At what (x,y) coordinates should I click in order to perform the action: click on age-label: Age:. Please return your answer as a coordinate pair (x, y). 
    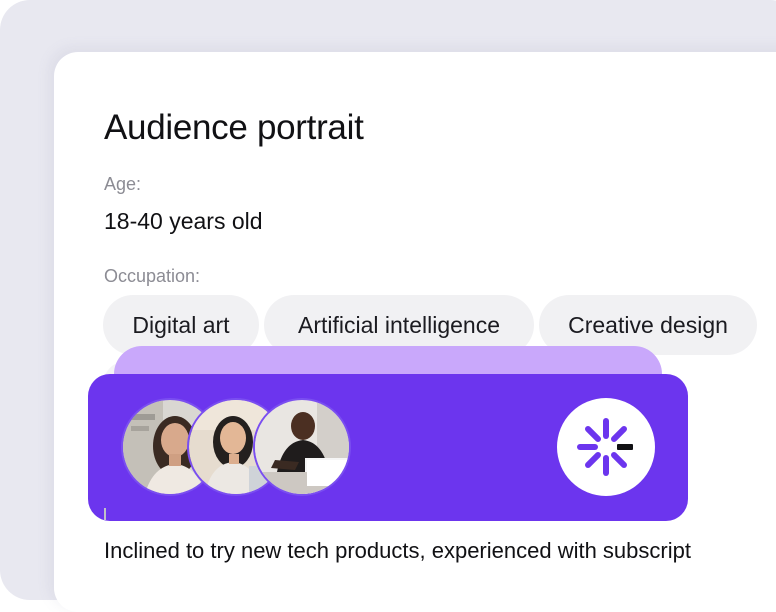
    Looking at the image, I should click on (123, 184).